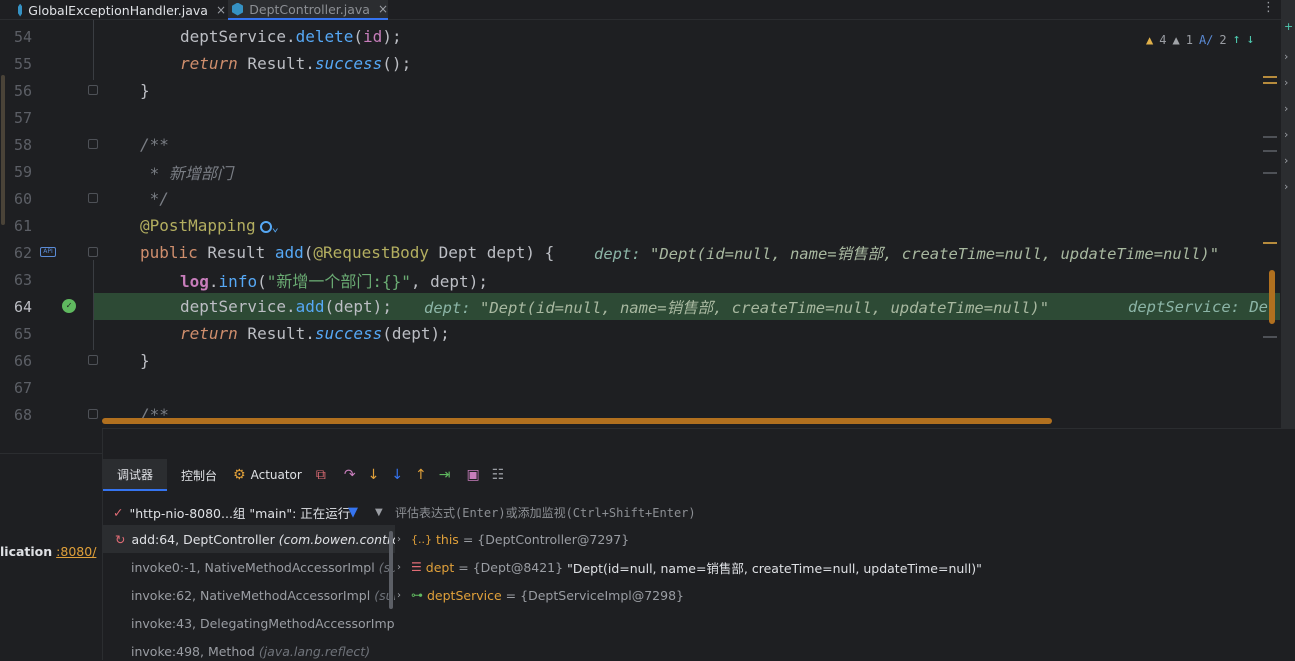  I want to click on line-number: 66, so click(23, 360).